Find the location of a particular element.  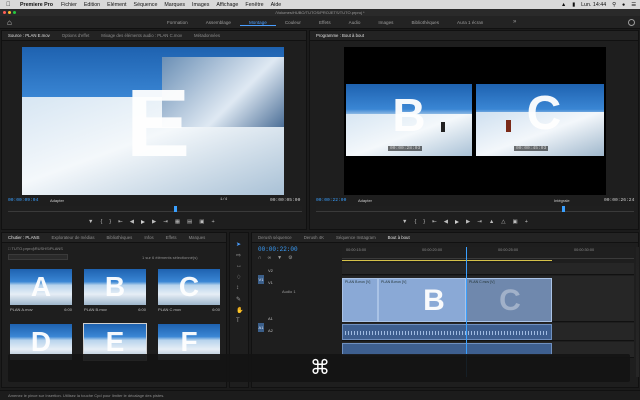

tab-derush-4k: Derush 4K is located at coordinates (314, 237).